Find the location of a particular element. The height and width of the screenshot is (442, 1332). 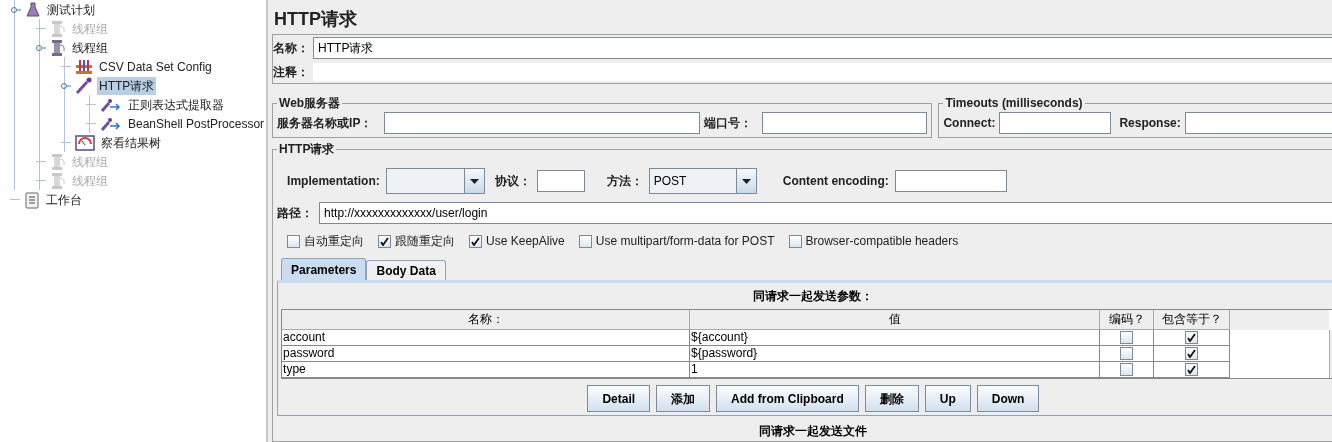

dropdown is located at coordinates (435, 181).